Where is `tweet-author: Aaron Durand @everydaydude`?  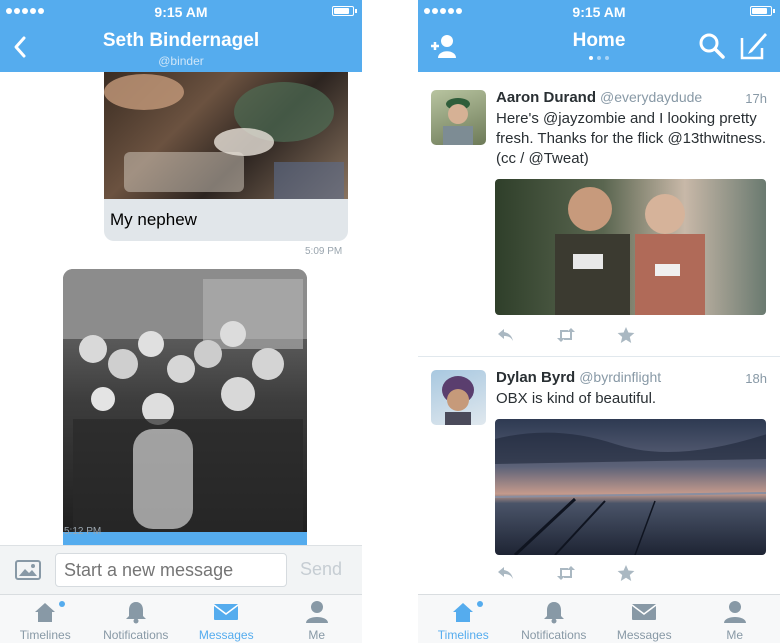 tweet-author: Aaron Durand @everydaydude is located at coordinates (599, 97).